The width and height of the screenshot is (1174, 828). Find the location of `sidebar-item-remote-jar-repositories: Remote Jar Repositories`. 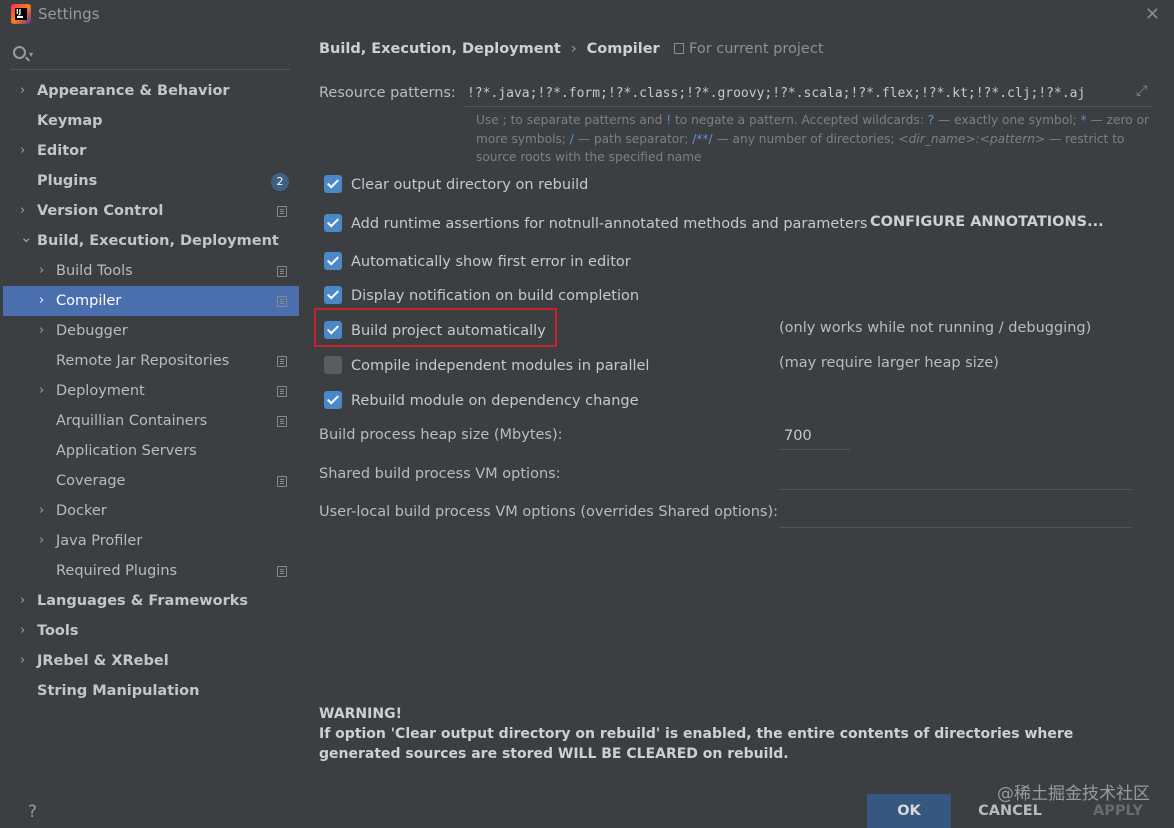

sidebar-item-remote-jar-repositories: Remote Jar Repositories is located at coordinates (151, 361).